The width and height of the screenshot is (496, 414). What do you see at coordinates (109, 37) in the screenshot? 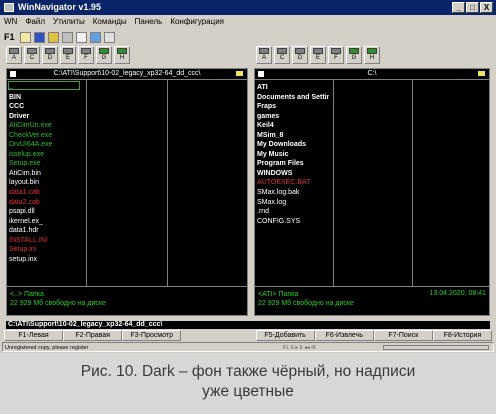
I see `print-icon` at bounding box center [109, 37].